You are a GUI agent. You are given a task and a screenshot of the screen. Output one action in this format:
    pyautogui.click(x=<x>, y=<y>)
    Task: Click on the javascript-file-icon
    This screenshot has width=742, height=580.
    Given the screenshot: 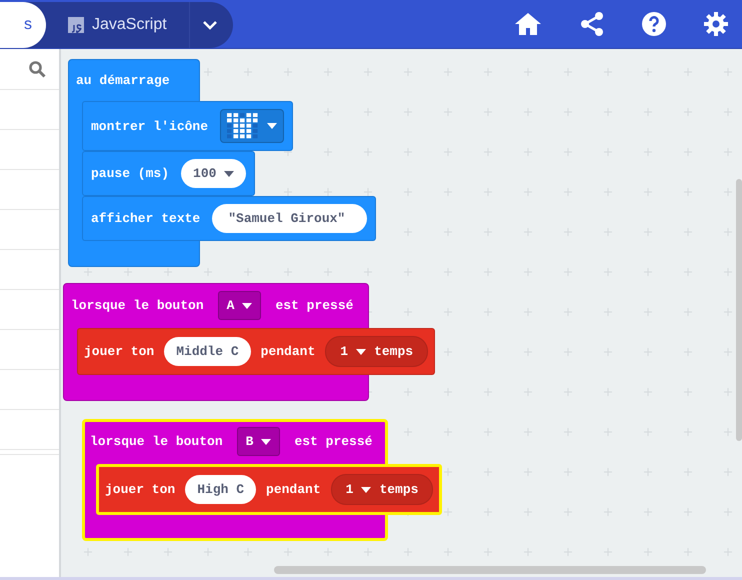 What is the action you would take?
    pyautogui.click(x=76, y=25)
    